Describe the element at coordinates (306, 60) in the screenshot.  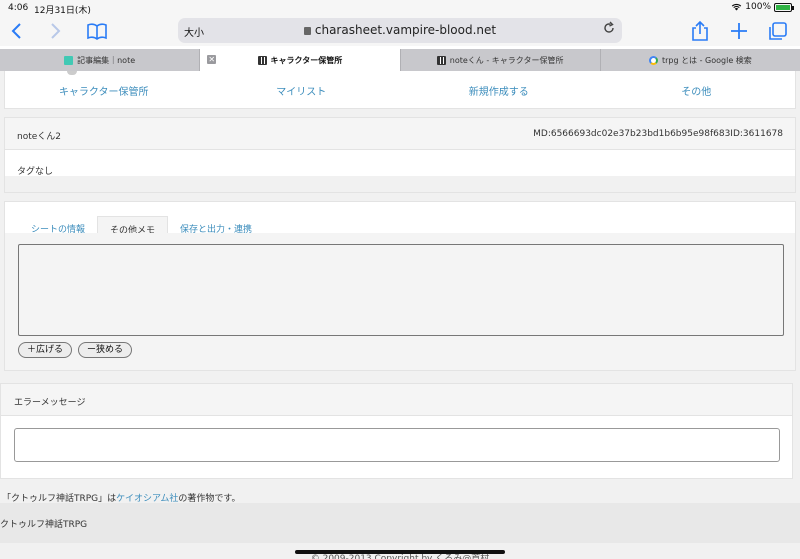
I see `tab-label: キャラクター保管所` at that location.